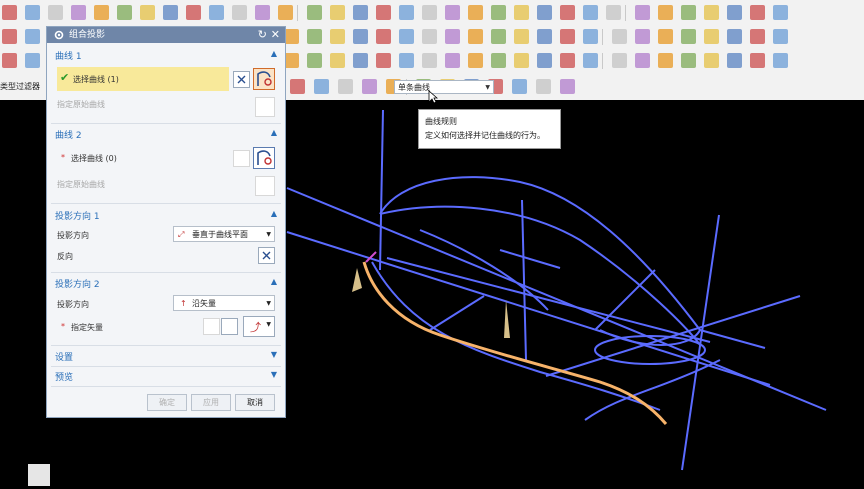 The height and width of the screenshot is (489, 864). Describe the element at coordinates (444, 87) in the screenshot. I see `curve-rule-select: 单条曲线 ▼` at that location.